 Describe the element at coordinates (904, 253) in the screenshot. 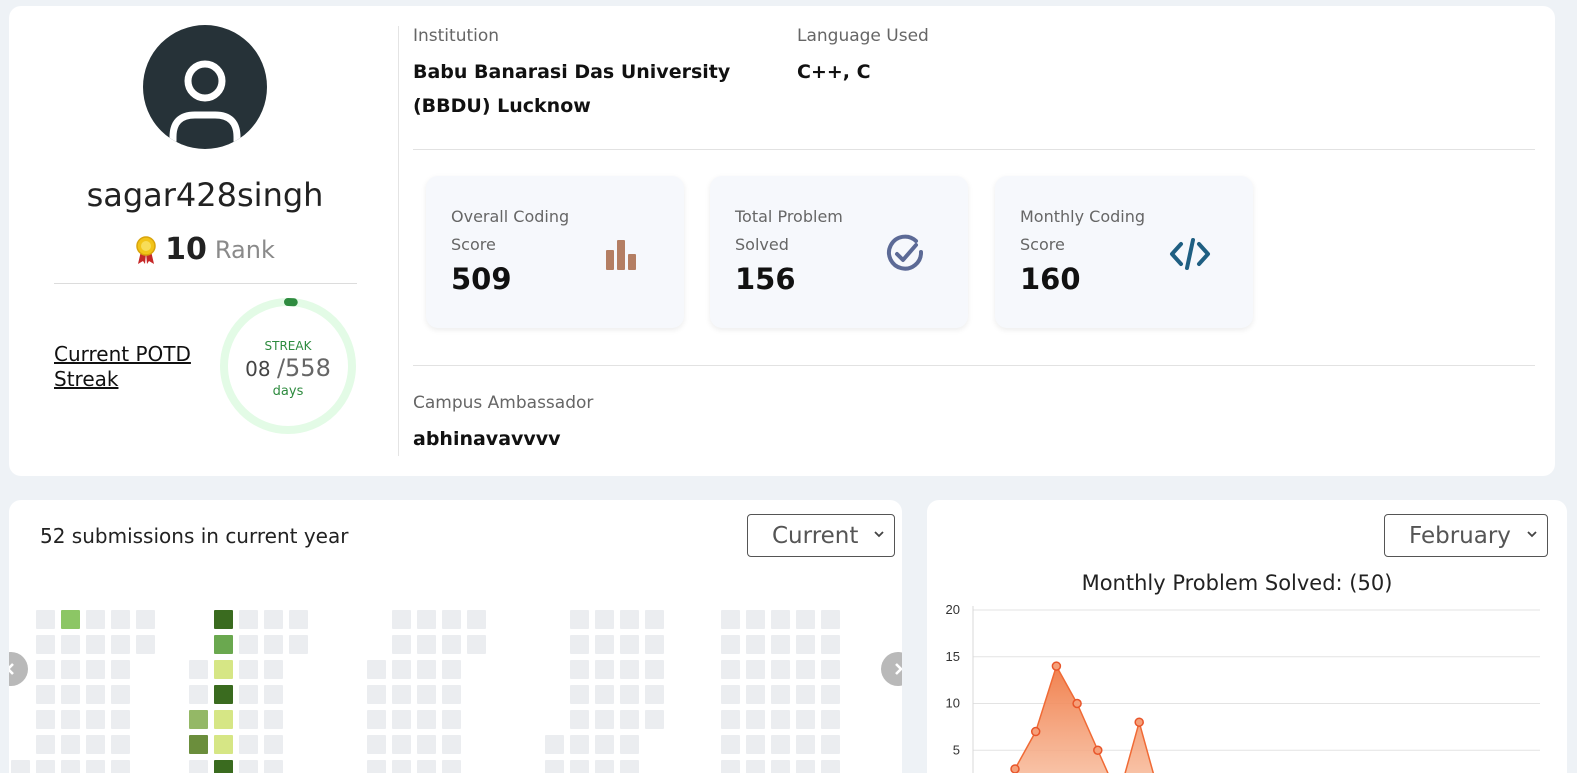

I see `check-circle-icon` at that location.